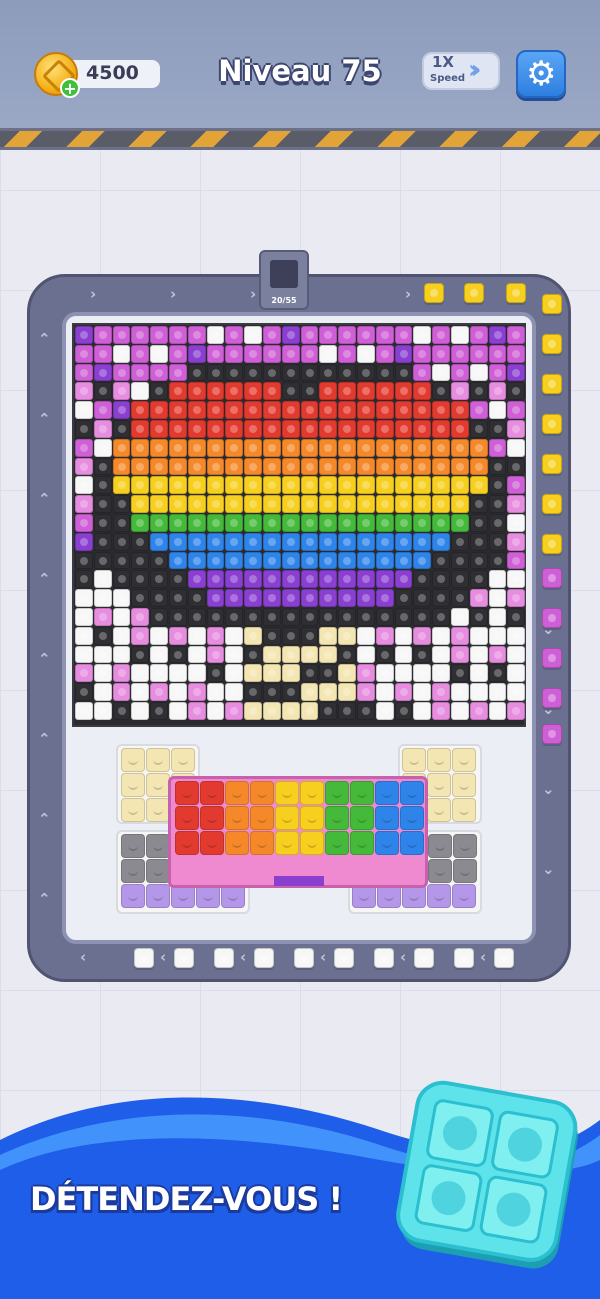  Describe the element at coordinates (541, 74) in the screenshot. I see `settings-button: ⚙` at that location.